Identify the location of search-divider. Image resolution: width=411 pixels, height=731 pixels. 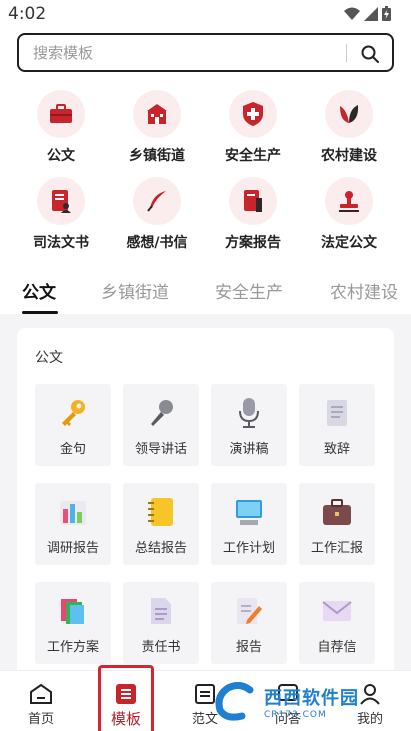
(346, 53).